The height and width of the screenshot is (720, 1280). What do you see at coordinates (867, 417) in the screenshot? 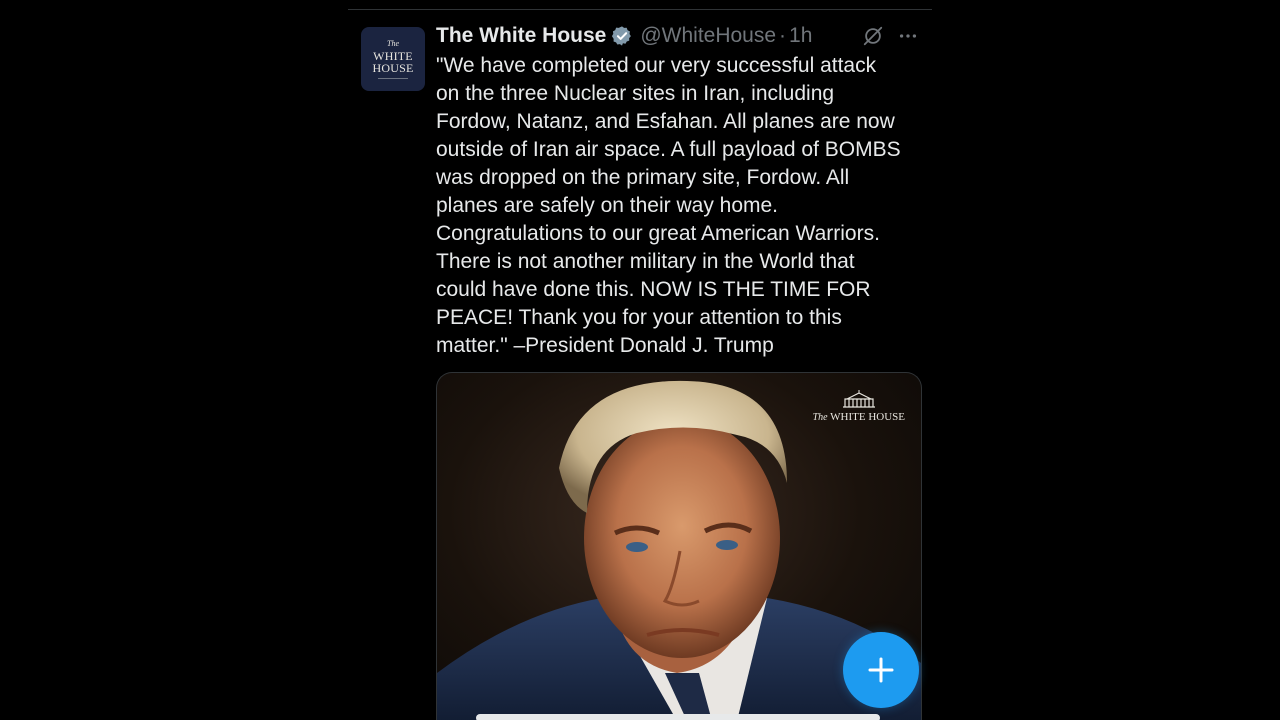
I see `watermark-name: WHITE HOUSE` at bounding box center [867, 417].